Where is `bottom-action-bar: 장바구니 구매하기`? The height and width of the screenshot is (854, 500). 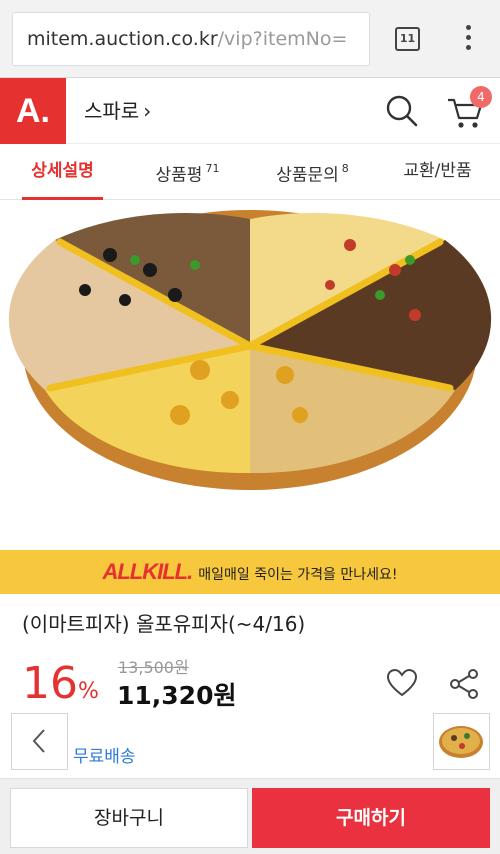 bottom-action-bar: 장바구니 구매하기 is located at coordinates (250, 816).